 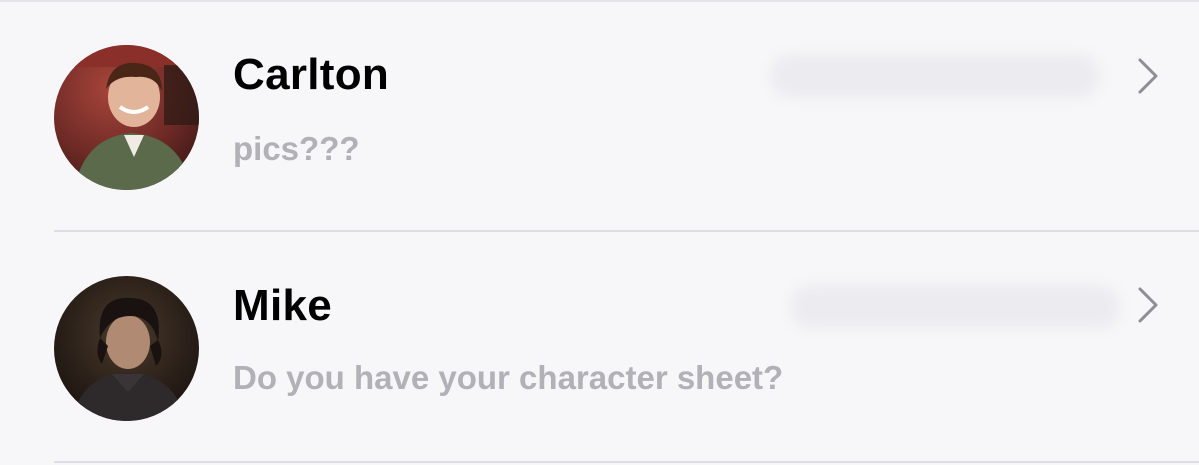 What do you see at coordinates (508, 377) in the screenshot?
I see `message-preview: Do you have your character sheet?` at bounding box center [508, 377].